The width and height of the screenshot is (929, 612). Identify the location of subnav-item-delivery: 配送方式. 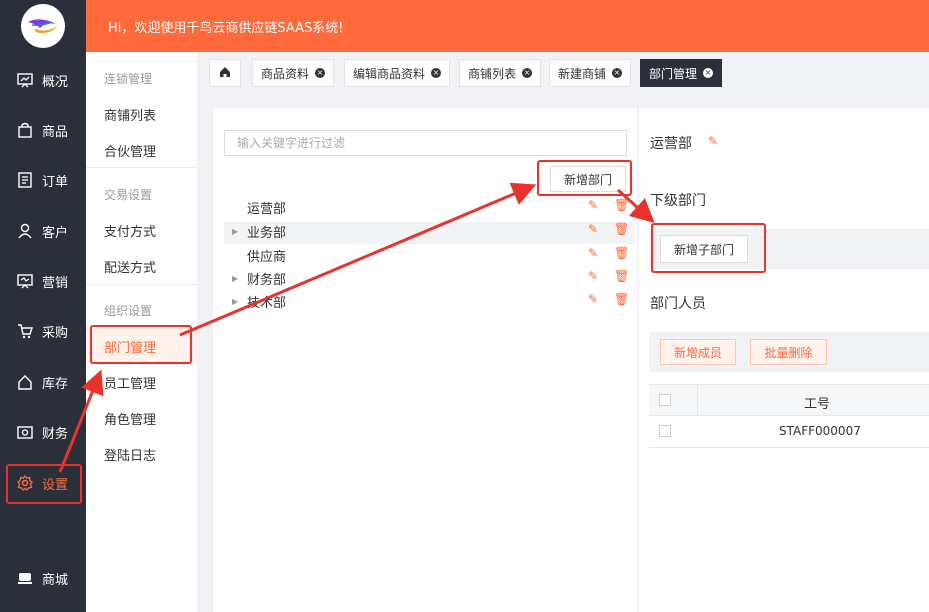
(130, 266).